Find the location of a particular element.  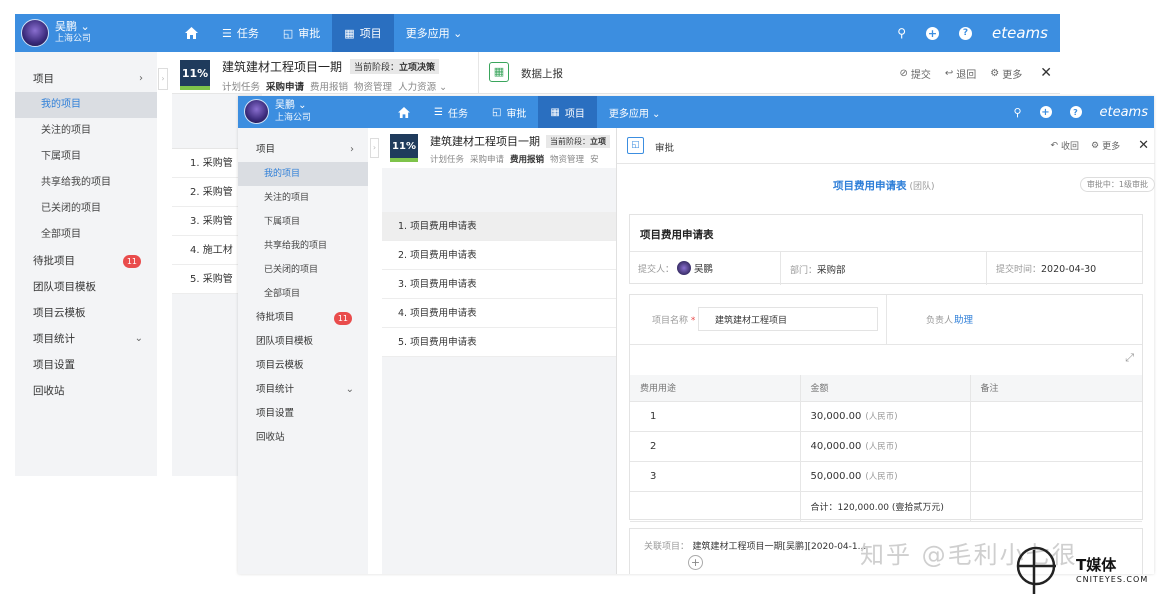

watermark-logo-sub: CNITEYES.COM is located at coordinates (1112, 579).